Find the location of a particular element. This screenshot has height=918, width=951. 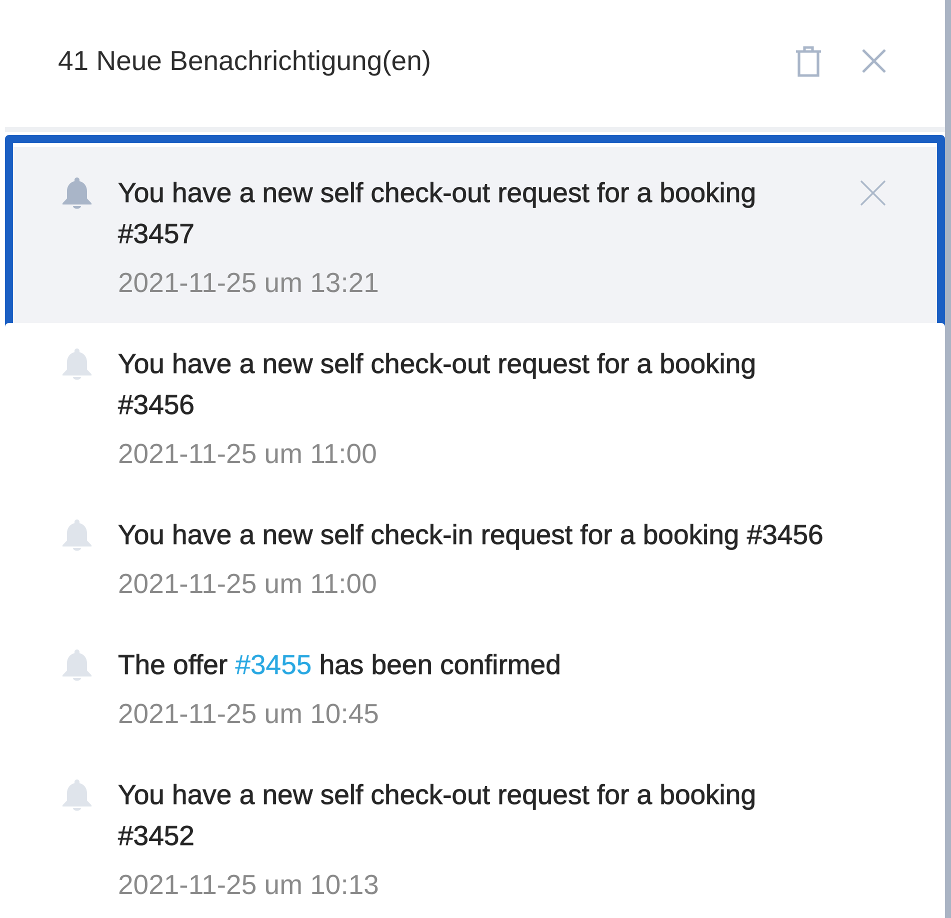

notification-message: You have a new self check-out request for a booking #3456 is located at coordinates (438, 384).